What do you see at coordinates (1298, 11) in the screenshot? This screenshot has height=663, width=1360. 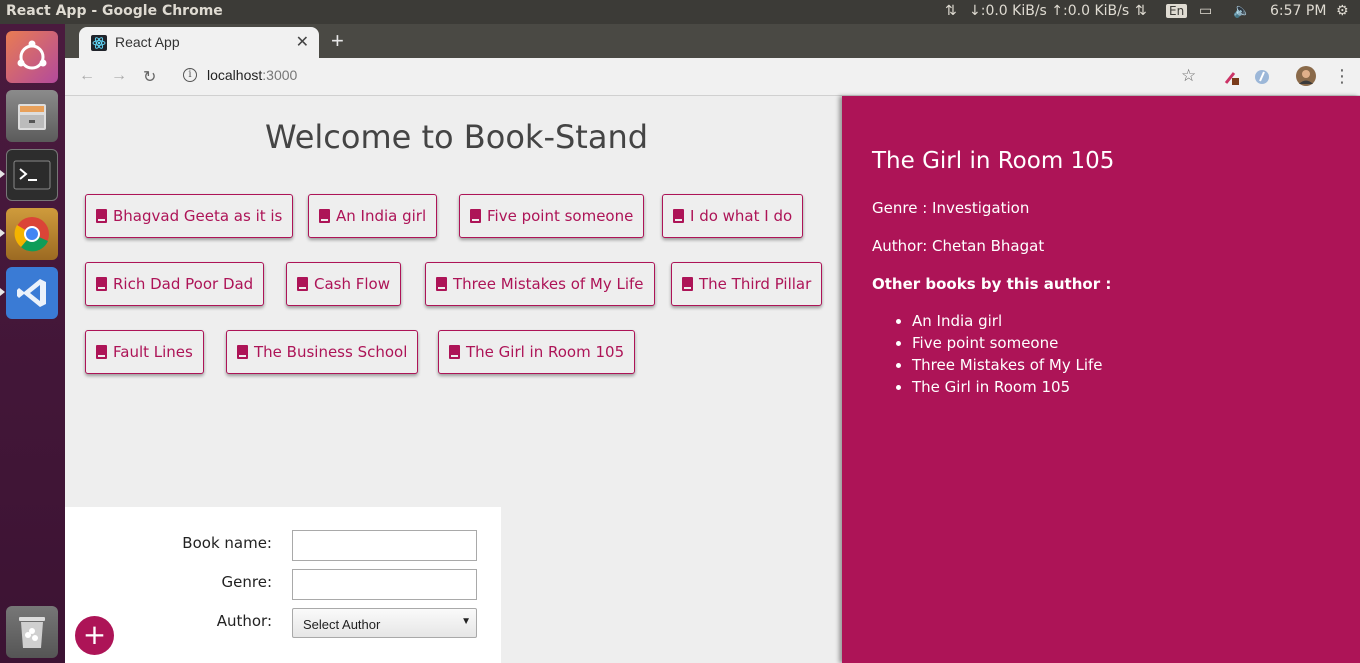 I see `clock: 6:57 PM` at bounding box center [1298, 11].